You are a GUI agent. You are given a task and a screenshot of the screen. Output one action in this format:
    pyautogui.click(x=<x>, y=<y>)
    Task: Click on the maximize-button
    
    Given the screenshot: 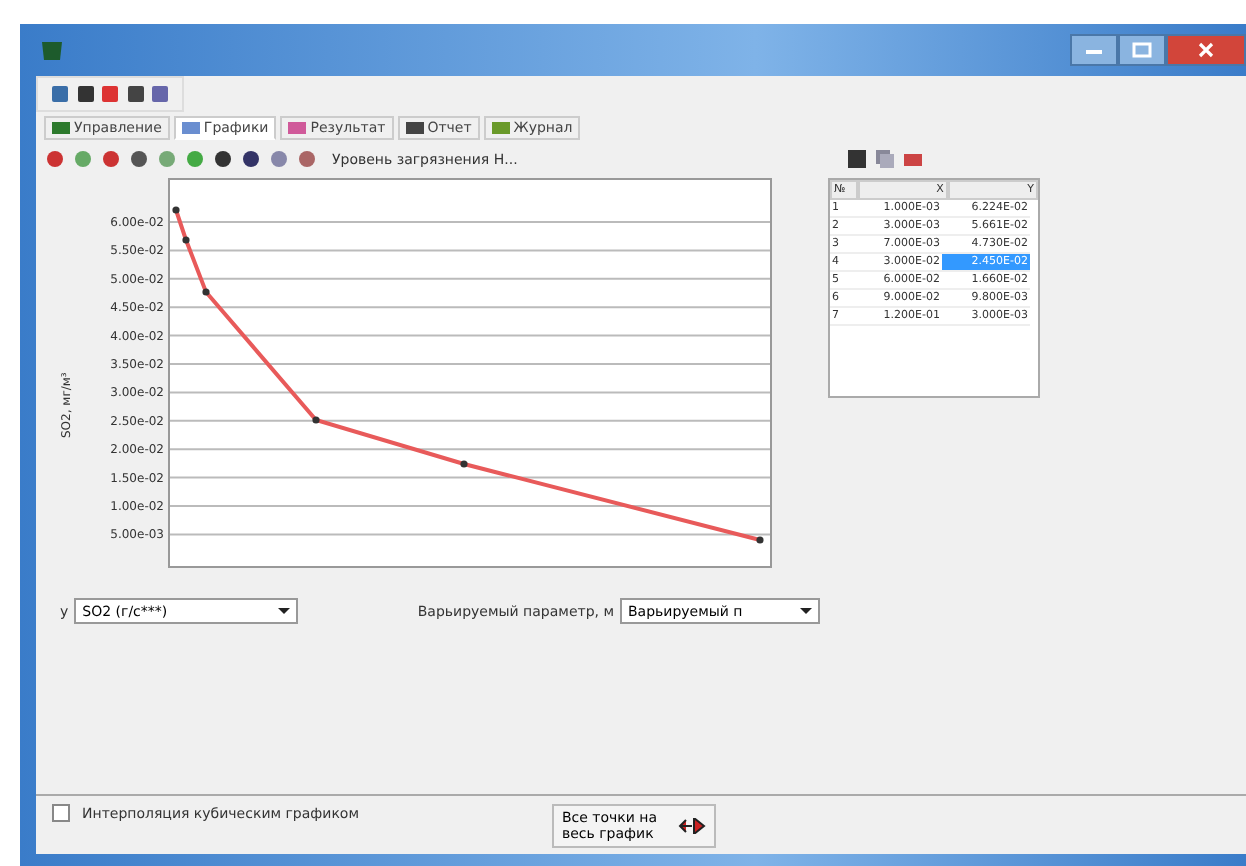 What is the action you would take?
    pyautogui.click(x=1142, y=50)
    